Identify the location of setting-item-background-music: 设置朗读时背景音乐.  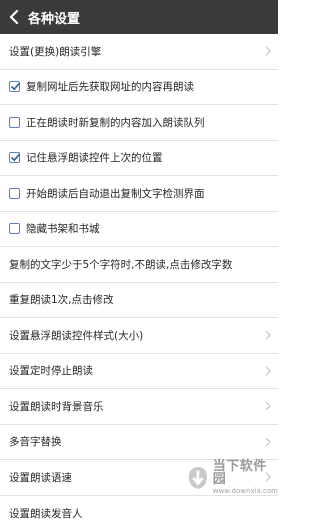
(139, 407).